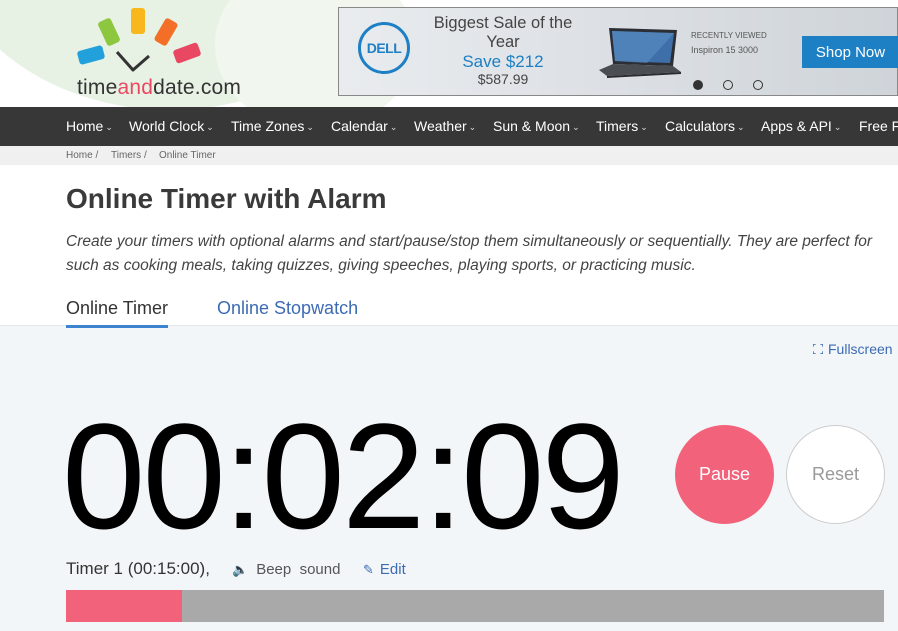 This screenshot has width=898, height=631. I want to click on logo-bar-blue, so click(91, 55).